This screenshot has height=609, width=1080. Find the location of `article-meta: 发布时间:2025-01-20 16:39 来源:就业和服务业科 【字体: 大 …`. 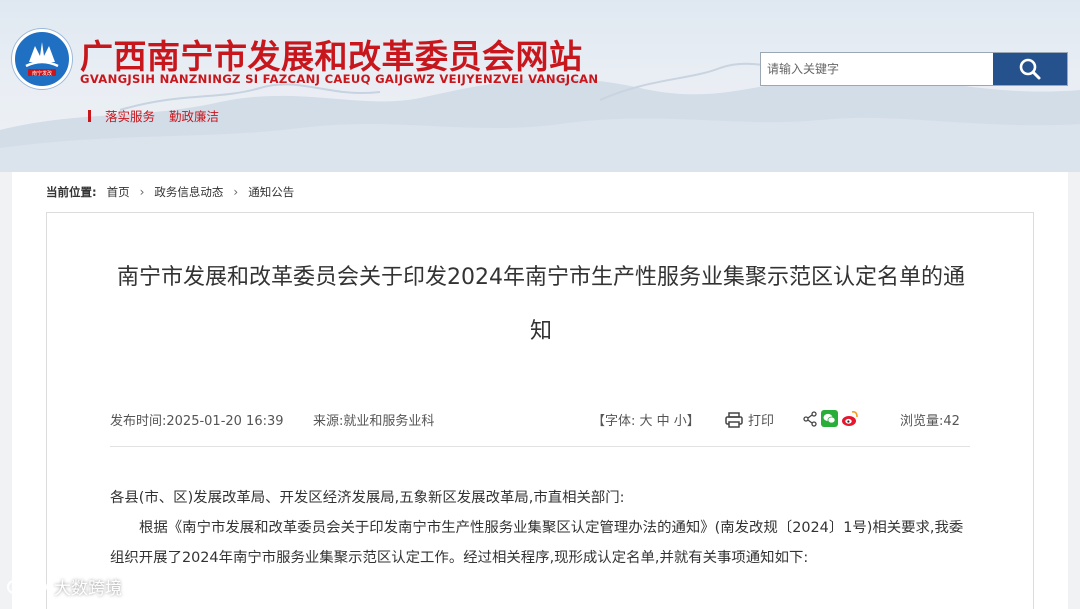

article-meta: 发布时间:2025-01-20 16:39 来源:就业和服务业科 【字体: 大 … is located at coordinates (540, 422).